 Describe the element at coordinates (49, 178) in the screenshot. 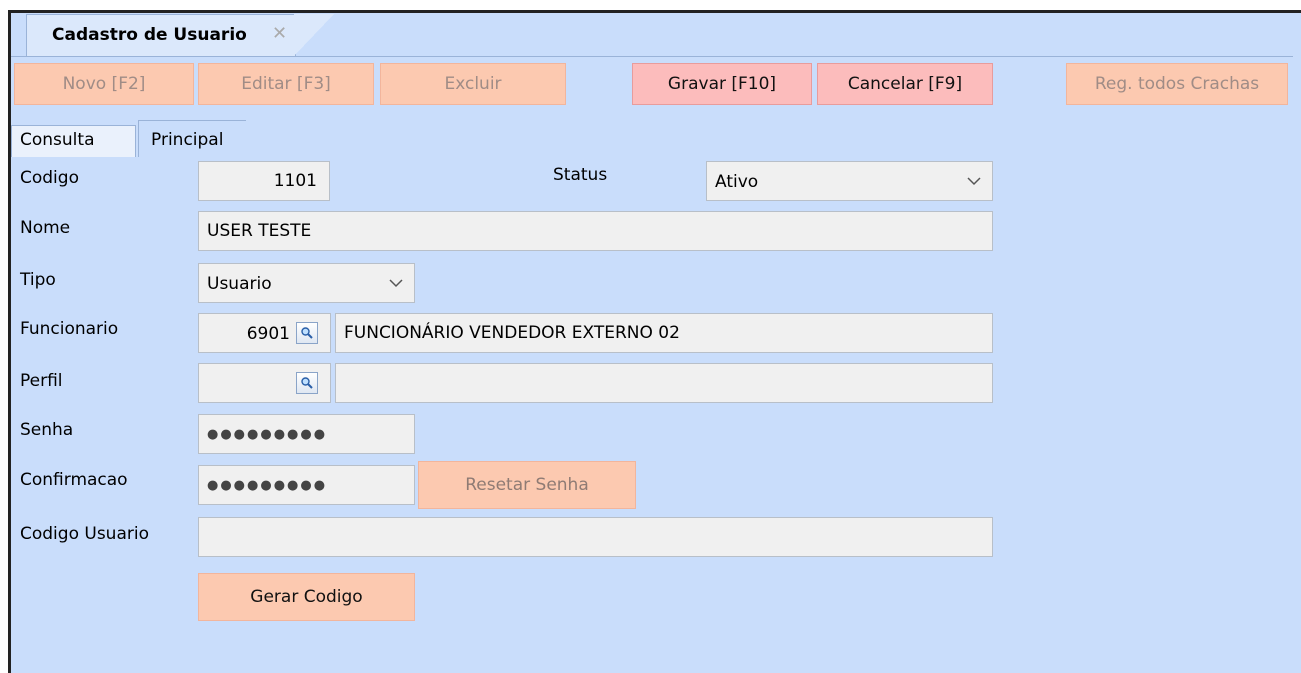

I see `codigo-label: Codigo` at that location.